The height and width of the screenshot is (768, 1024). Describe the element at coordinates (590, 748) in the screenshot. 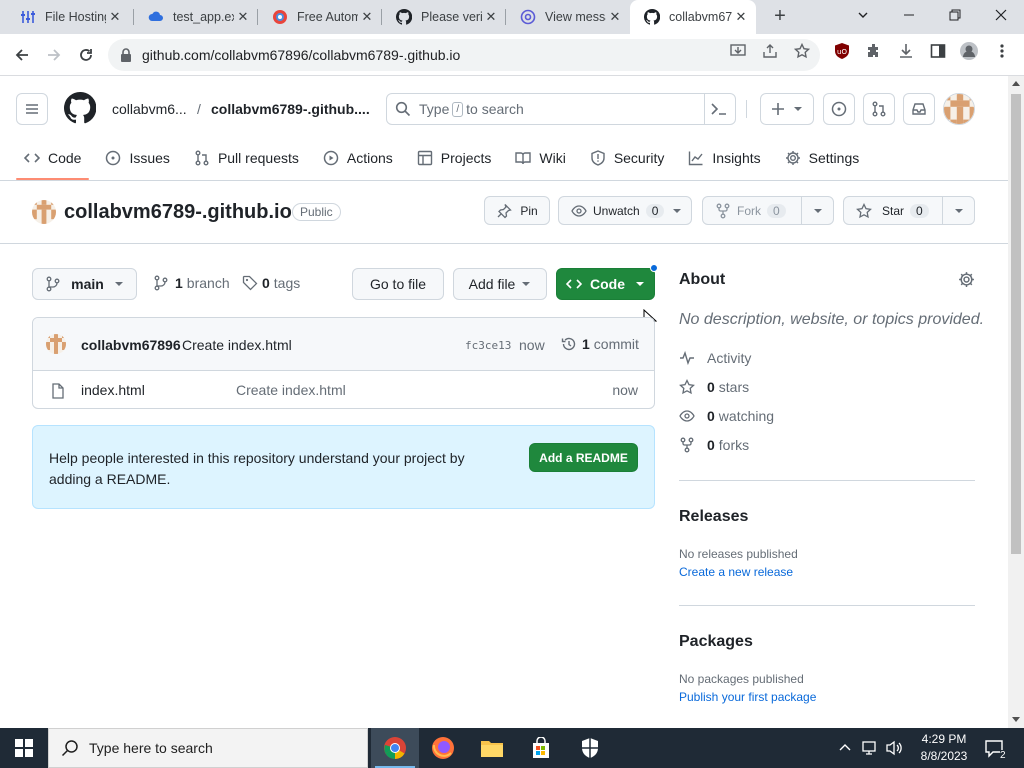

I see `taskbar-security` at that location.